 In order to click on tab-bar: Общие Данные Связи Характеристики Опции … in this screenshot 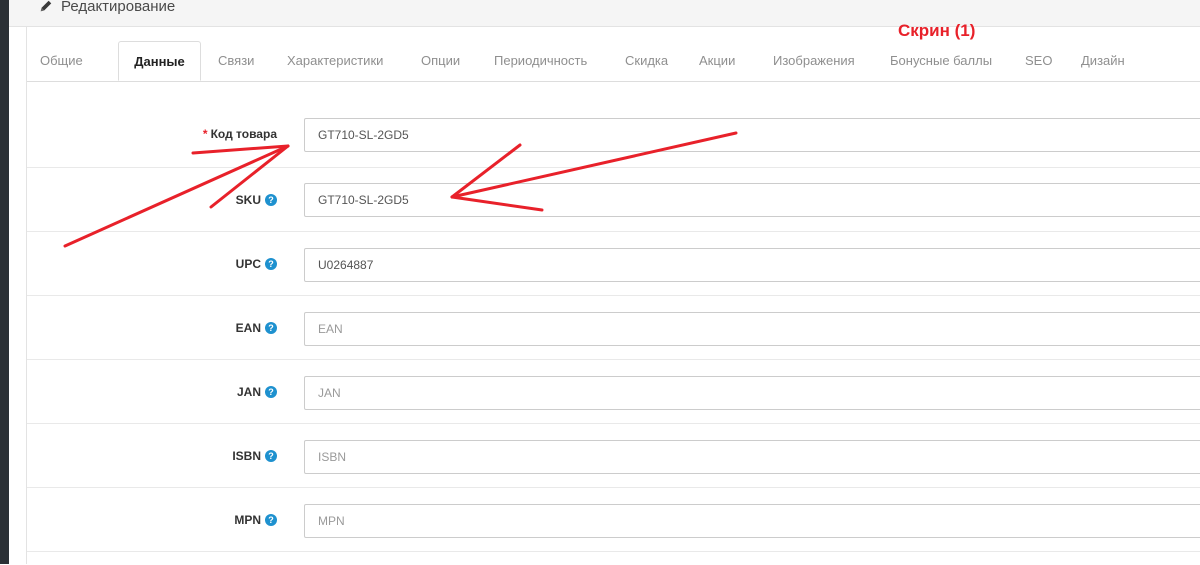, I will do `click(613, 61)`.